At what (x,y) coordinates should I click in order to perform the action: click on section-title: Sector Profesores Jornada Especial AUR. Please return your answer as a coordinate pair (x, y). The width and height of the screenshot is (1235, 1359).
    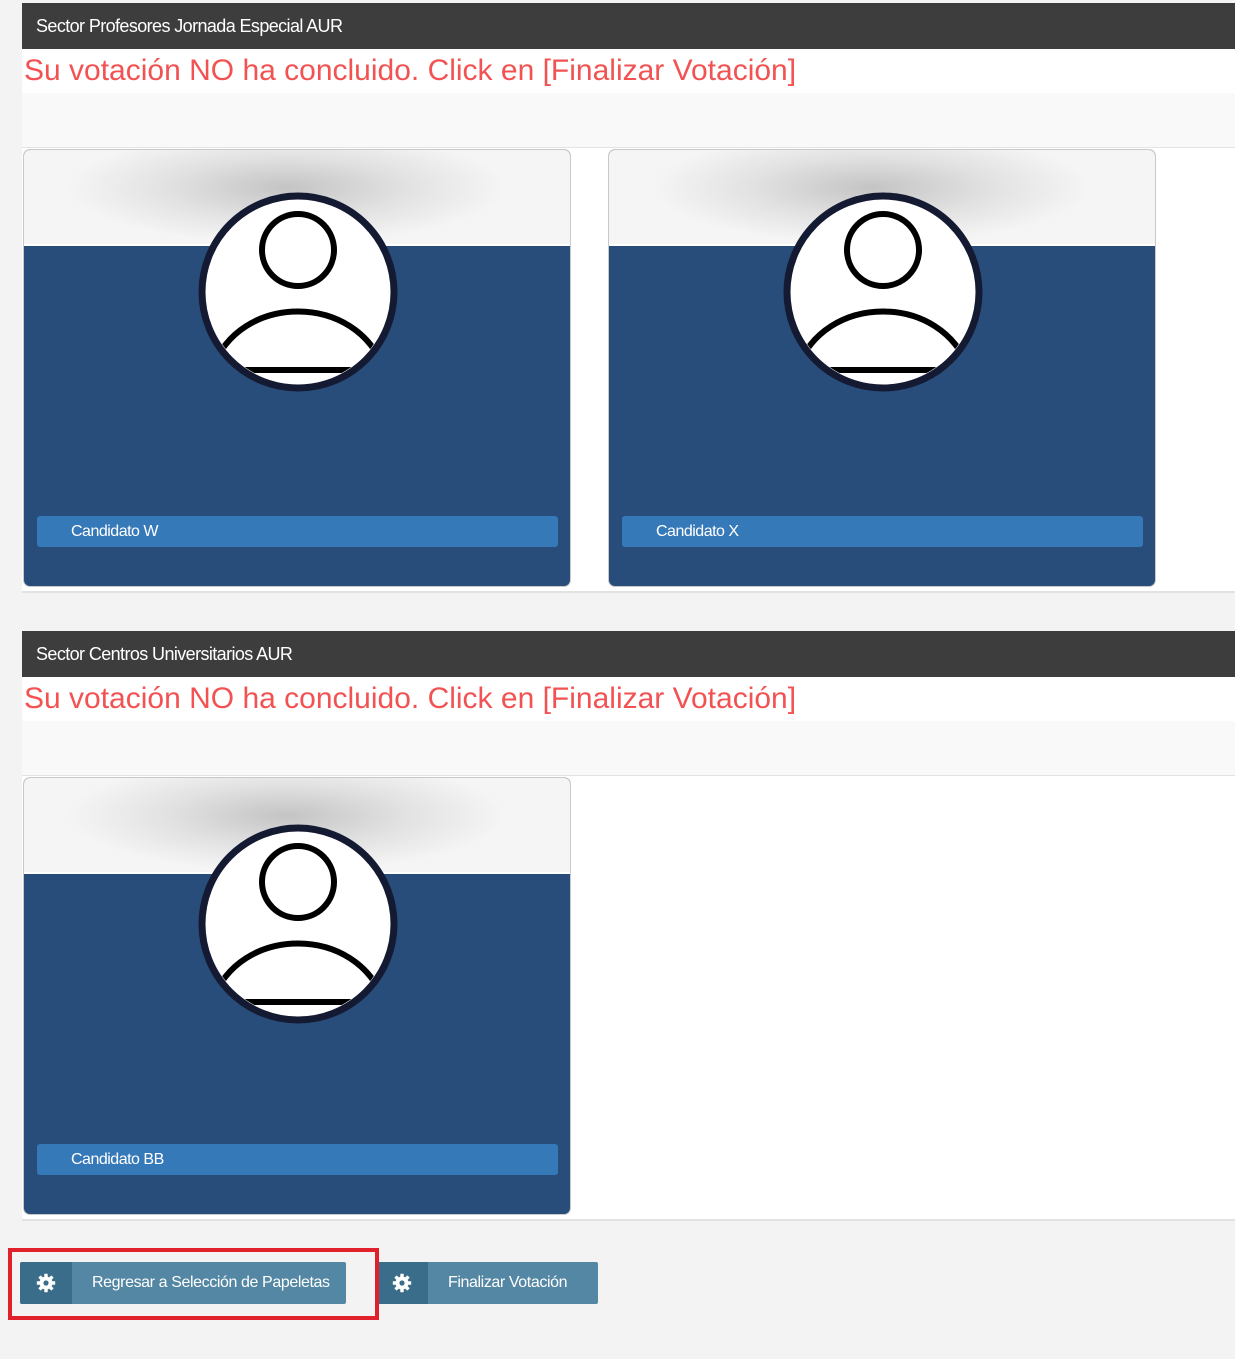
    Looking at the image, I should click on (628, 26).